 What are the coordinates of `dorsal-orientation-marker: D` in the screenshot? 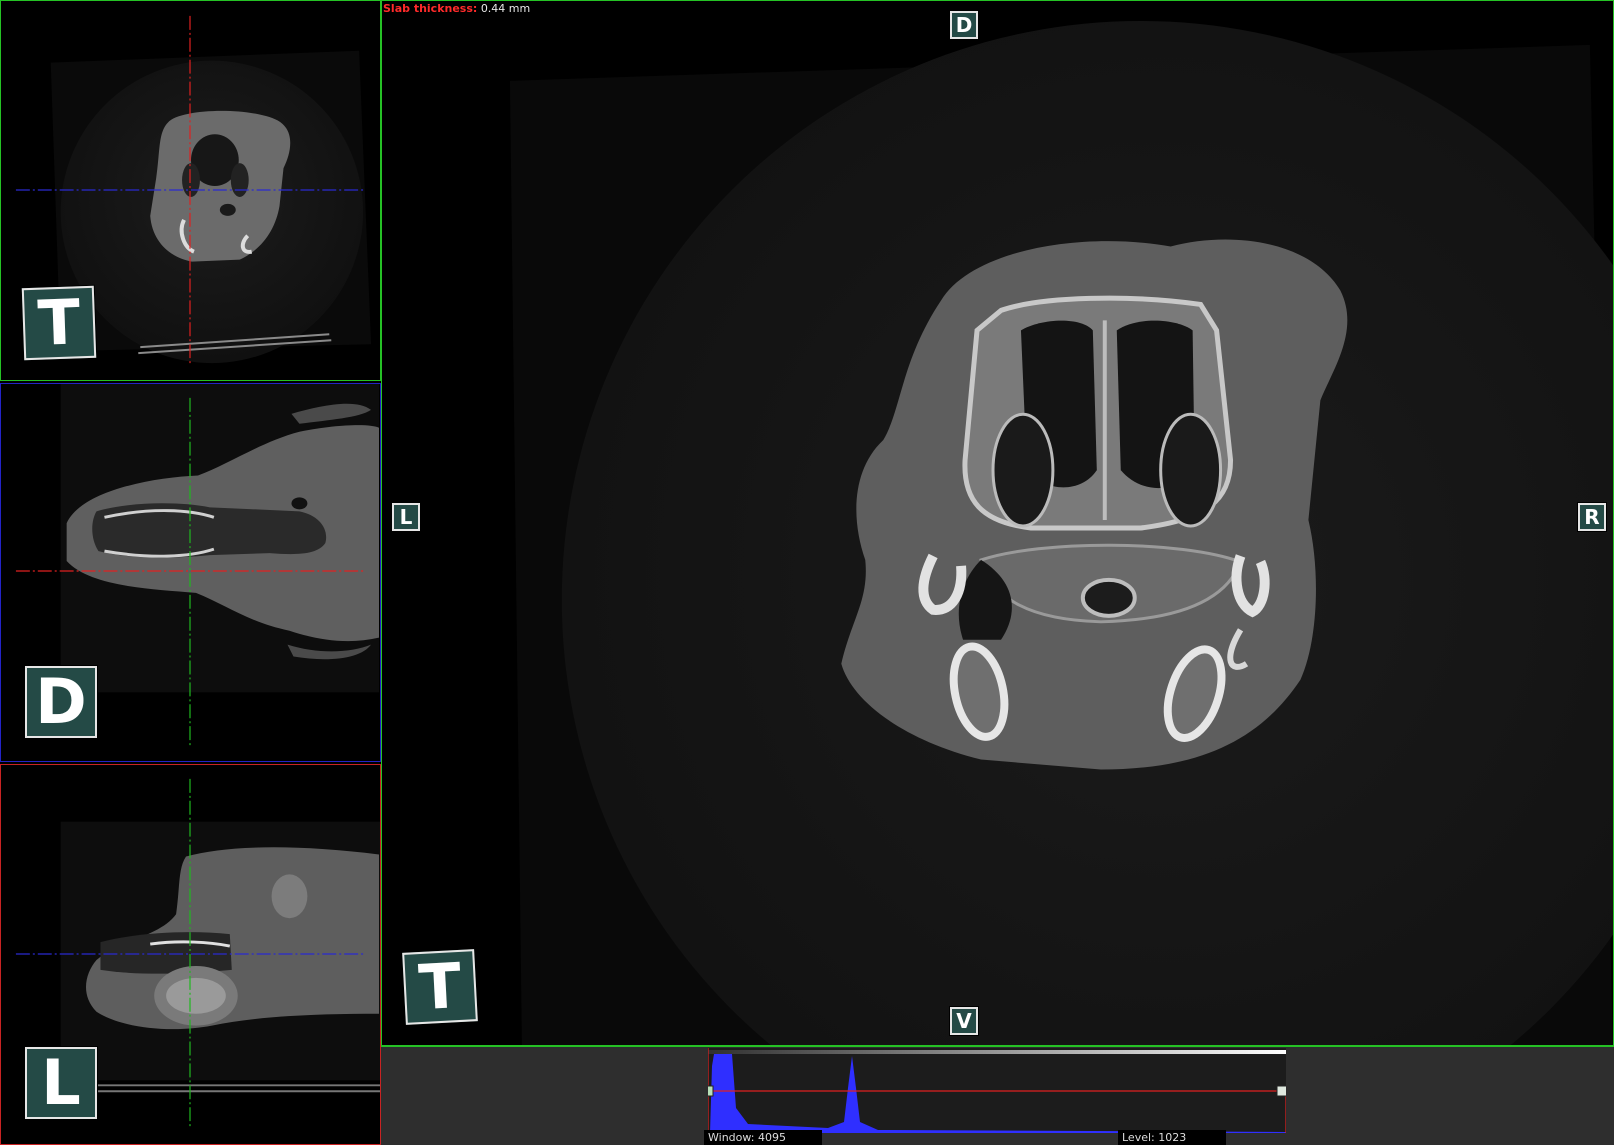 It's located at (61, 702).